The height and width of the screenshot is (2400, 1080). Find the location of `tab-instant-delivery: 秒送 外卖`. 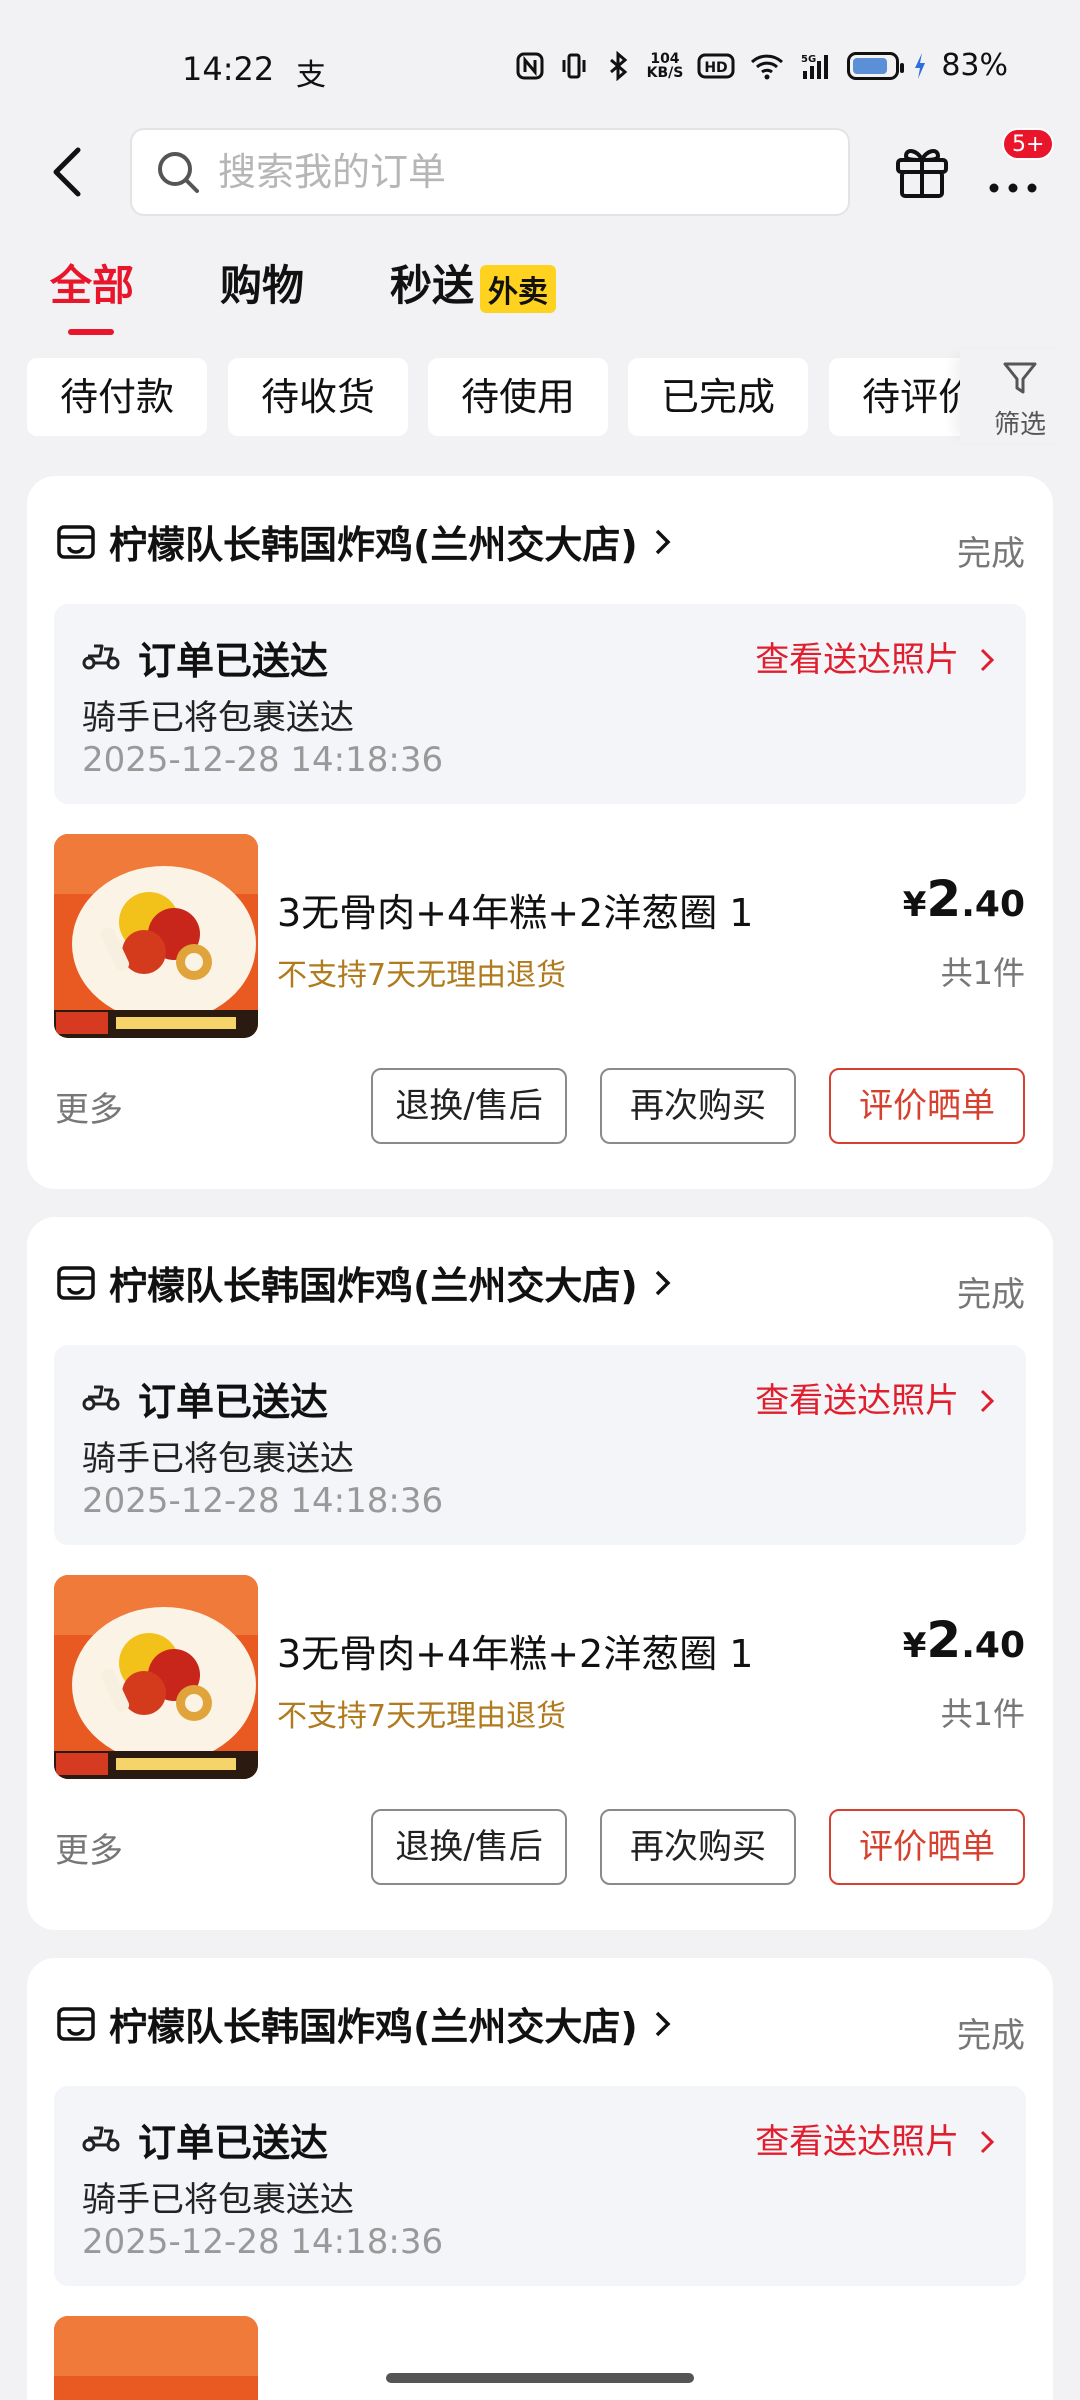

tab-instant-delivery: 秒送 外卖 is located at coordinates (473, 282).